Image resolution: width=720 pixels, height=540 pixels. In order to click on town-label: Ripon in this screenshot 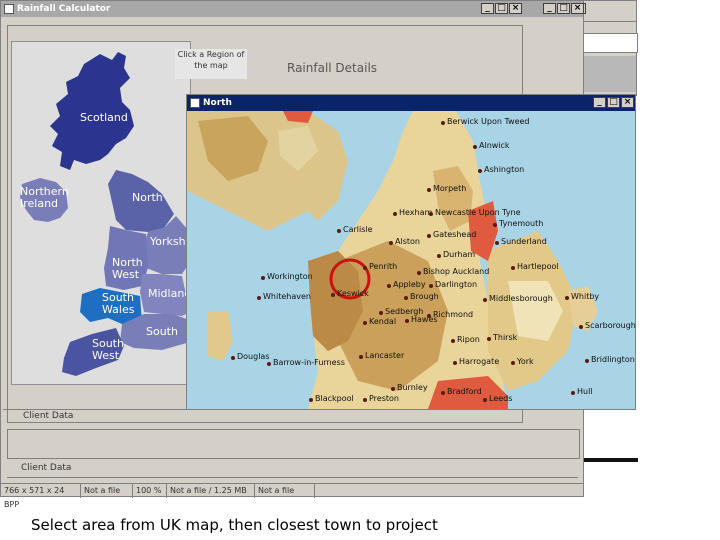, I will do `click(468, 339)`.